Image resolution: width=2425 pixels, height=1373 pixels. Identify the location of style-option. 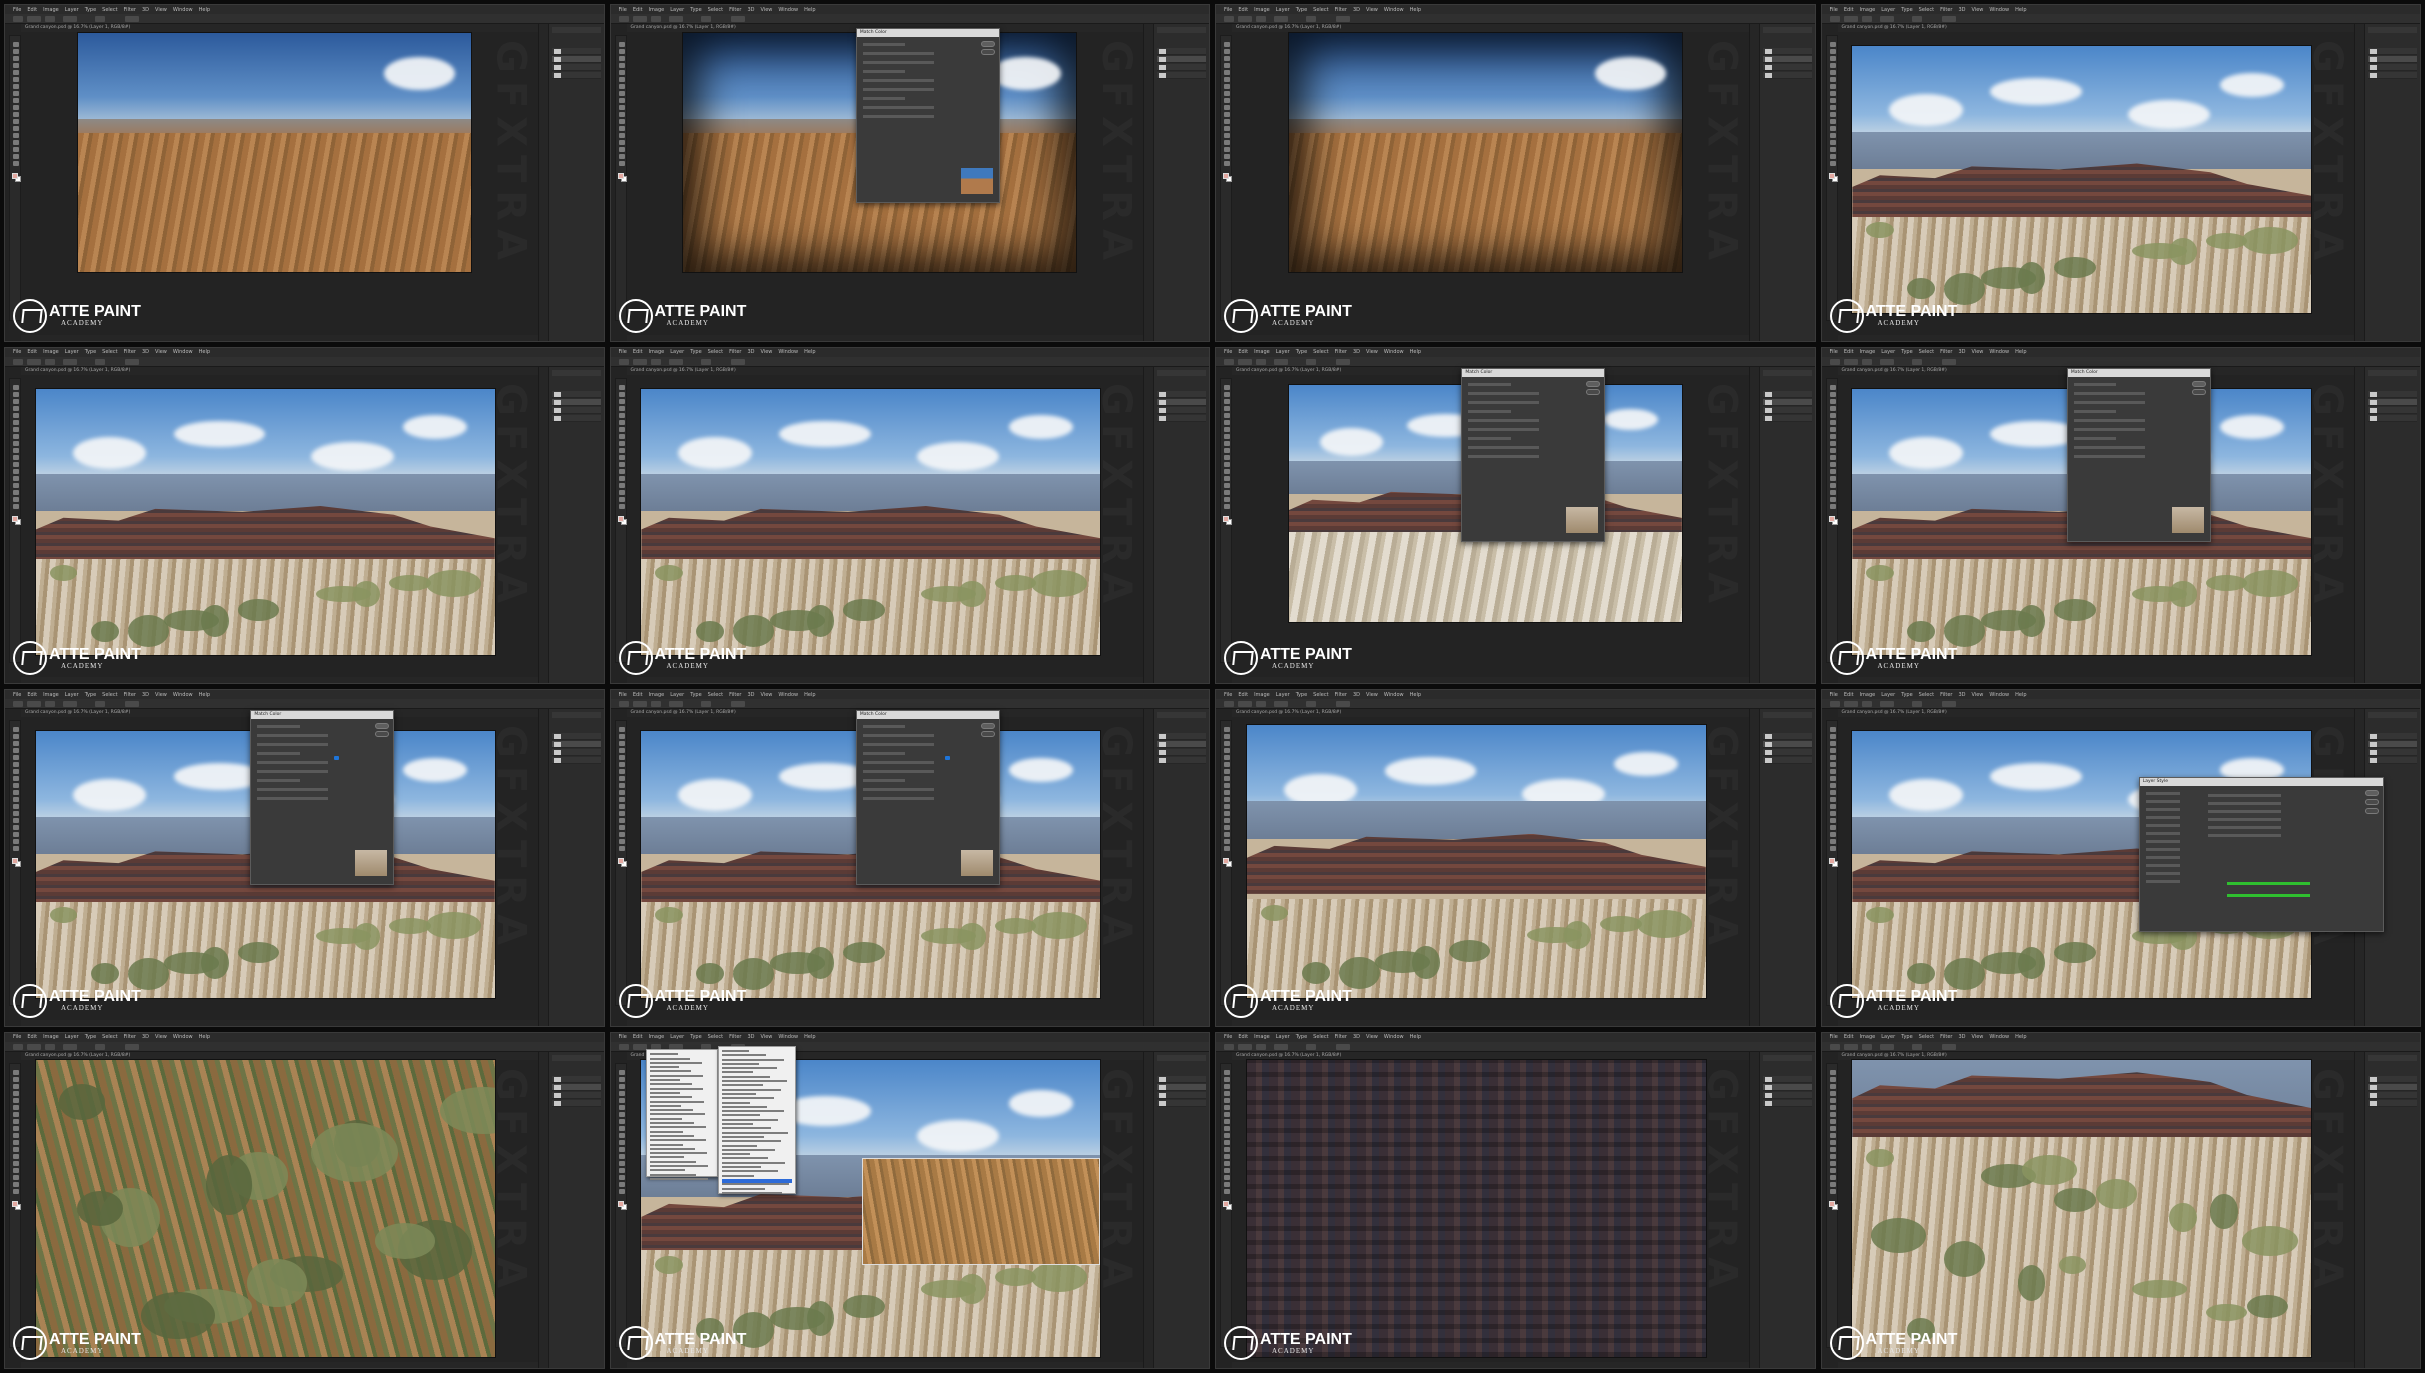
(2162, 842).